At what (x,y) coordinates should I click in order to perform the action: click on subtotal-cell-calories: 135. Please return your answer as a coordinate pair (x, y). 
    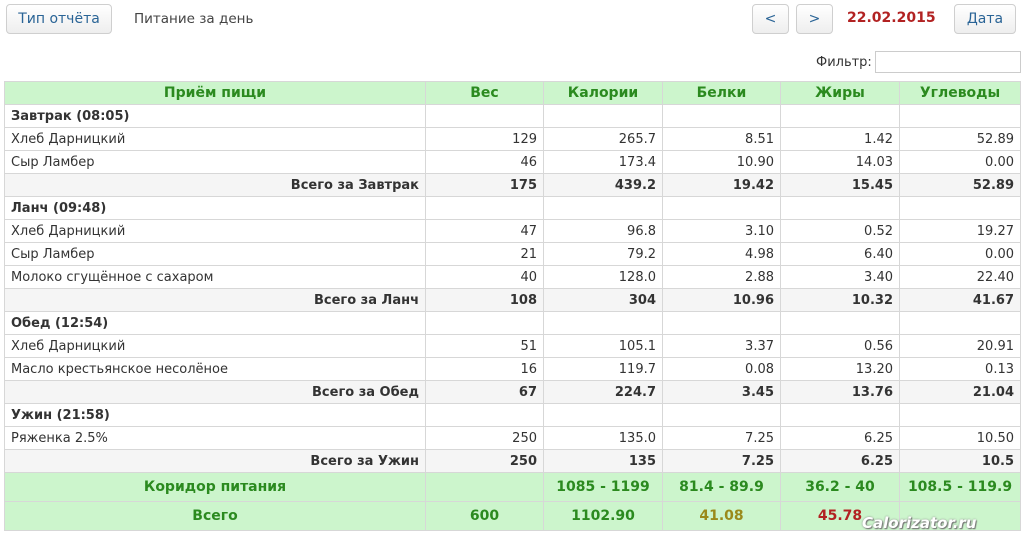
    Looking at the image, I should click on (603, 461).